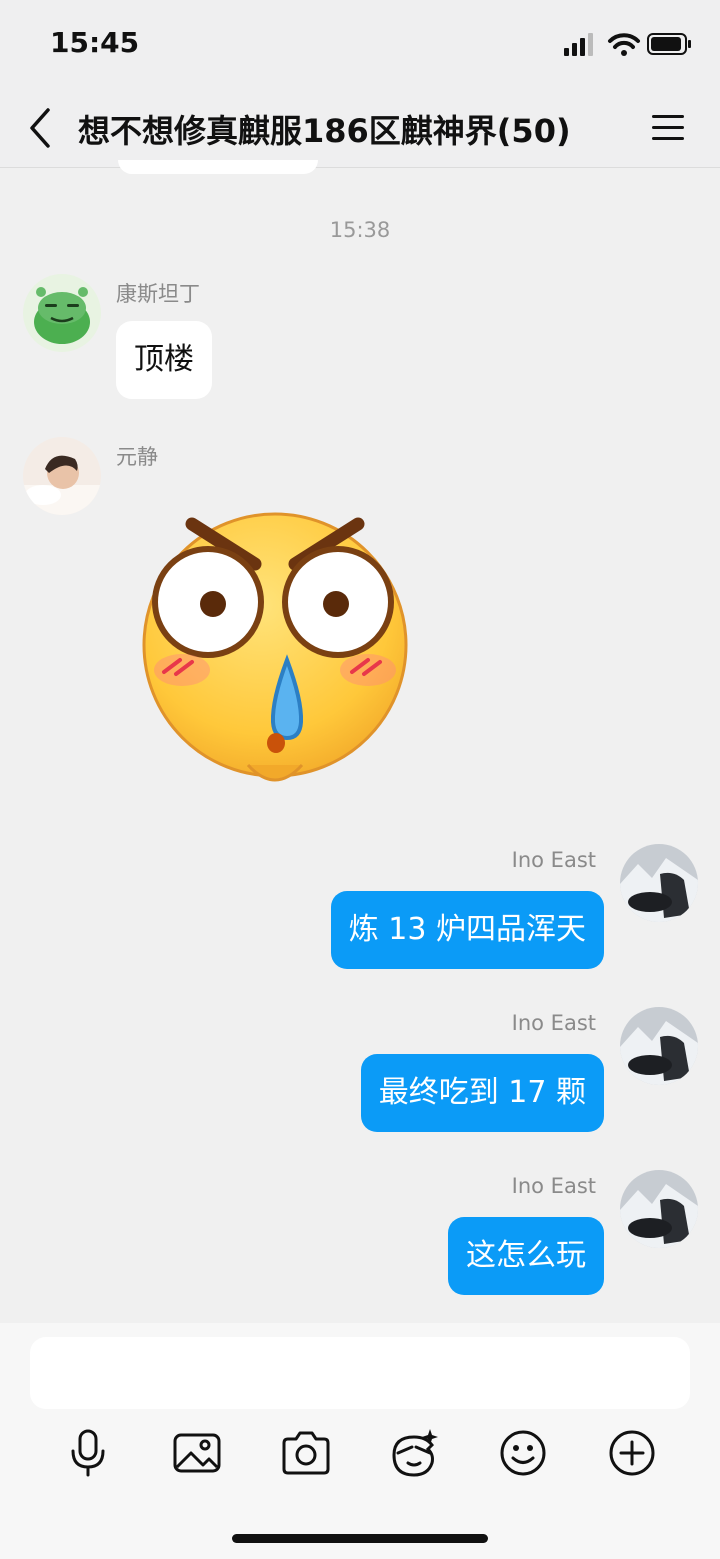  What do you see at coordinates (523, 1453) in the screenshot?
I see `emoji-icon` at bounding box center [523, 1453].